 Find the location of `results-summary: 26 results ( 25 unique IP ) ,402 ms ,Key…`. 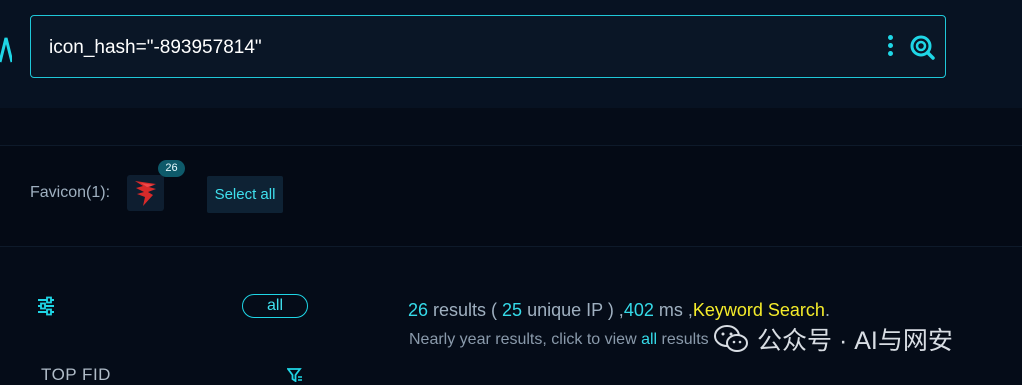

results-summary: 26 results ( 25 unique IP ) ,402 ms ,Key… is located at coordinates (619, 310).